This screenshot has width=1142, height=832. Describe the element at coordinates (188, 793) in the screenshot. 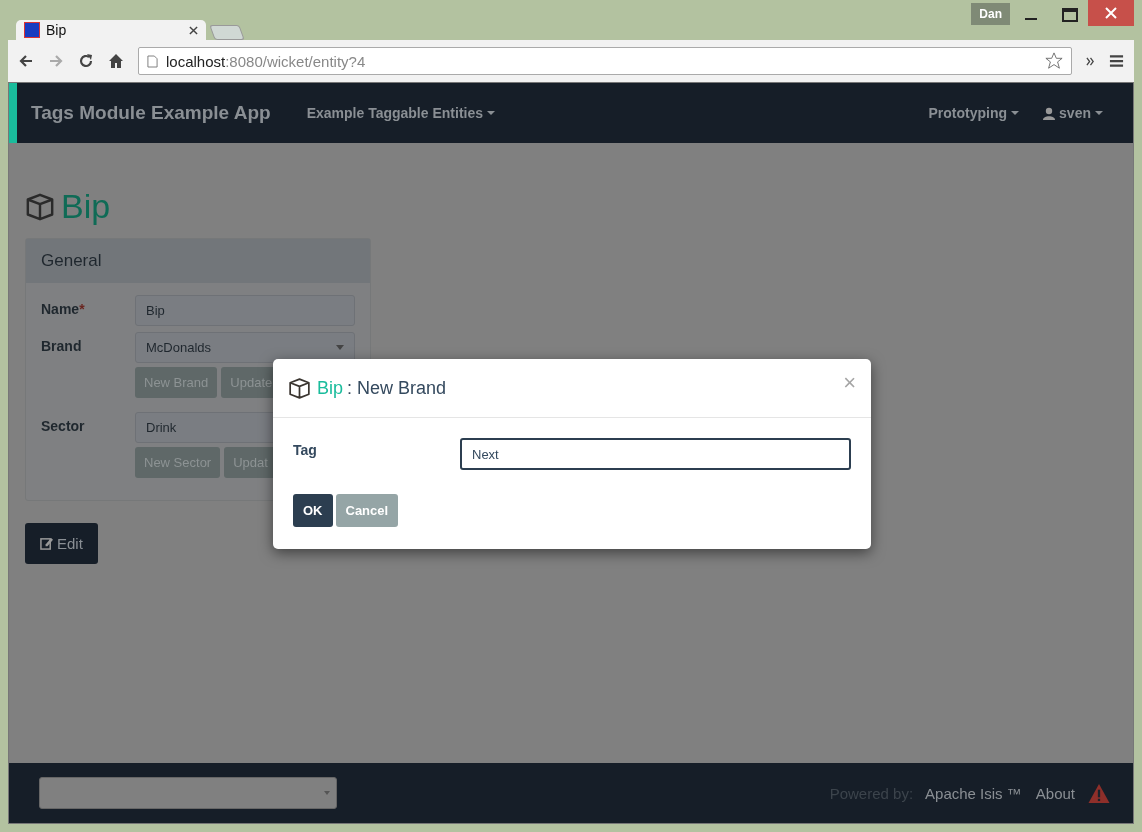

I see `select-field` at that location.